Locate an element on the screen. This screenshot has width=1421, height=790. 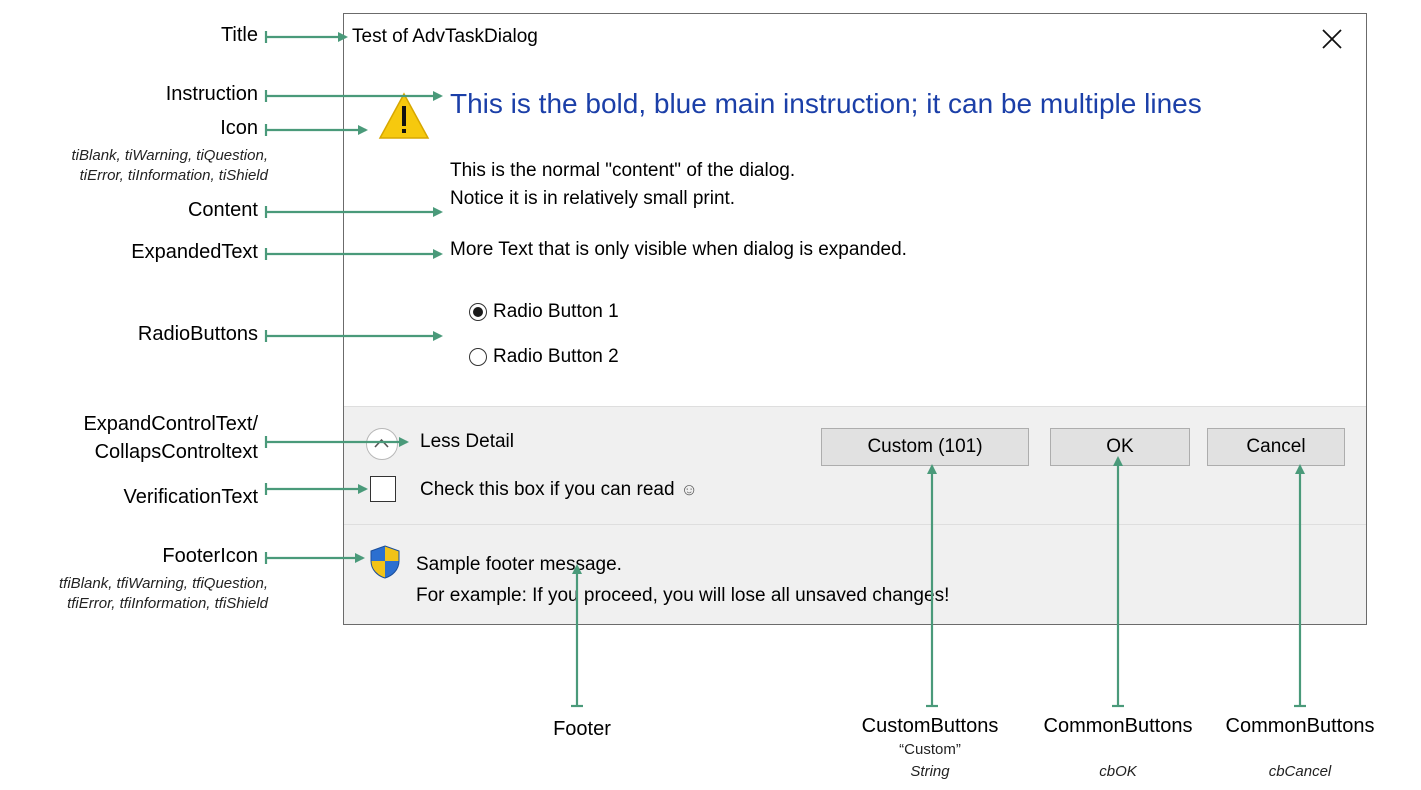
arrow-verification is located at coordinates (316, 489).